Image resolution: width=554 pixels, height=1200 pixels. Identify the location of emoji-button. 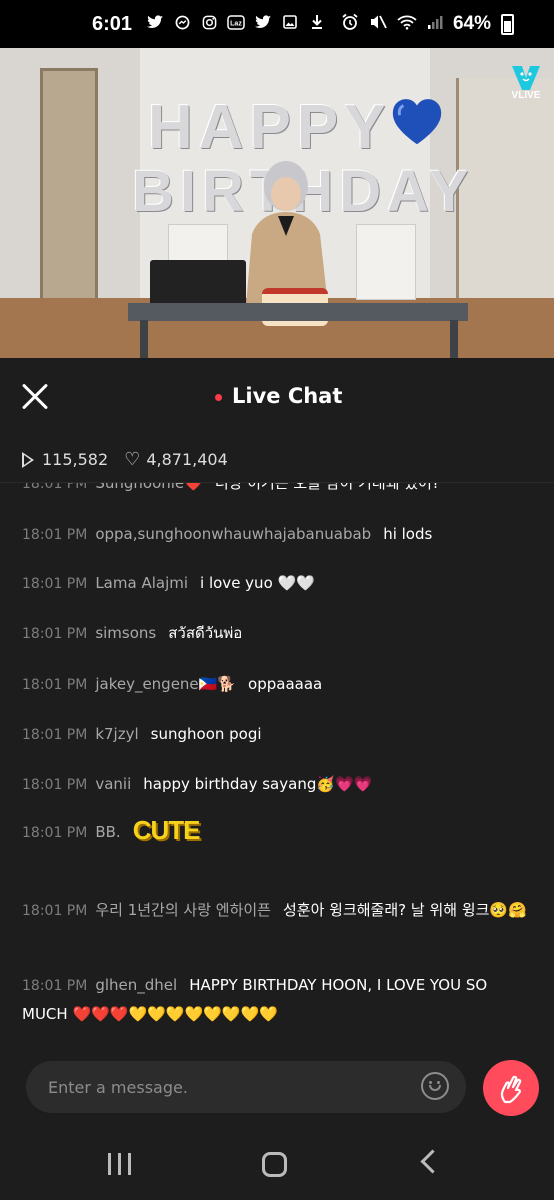
(435, 1086).